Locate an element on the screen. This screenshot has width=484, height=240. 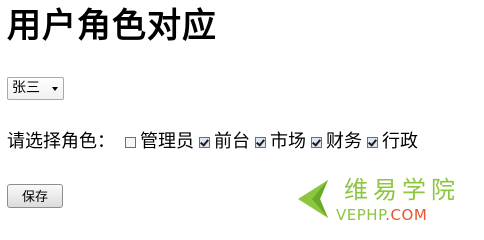
save-button: 保存 is located at coordinates (35, 196).